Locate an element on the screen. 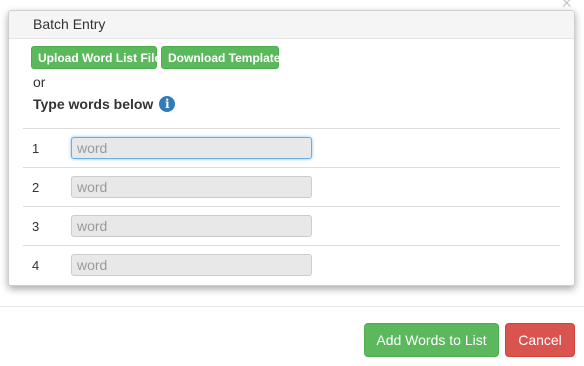 This screenshot has width=584, height=366. footer-divider is located at coordinates (292, 306).